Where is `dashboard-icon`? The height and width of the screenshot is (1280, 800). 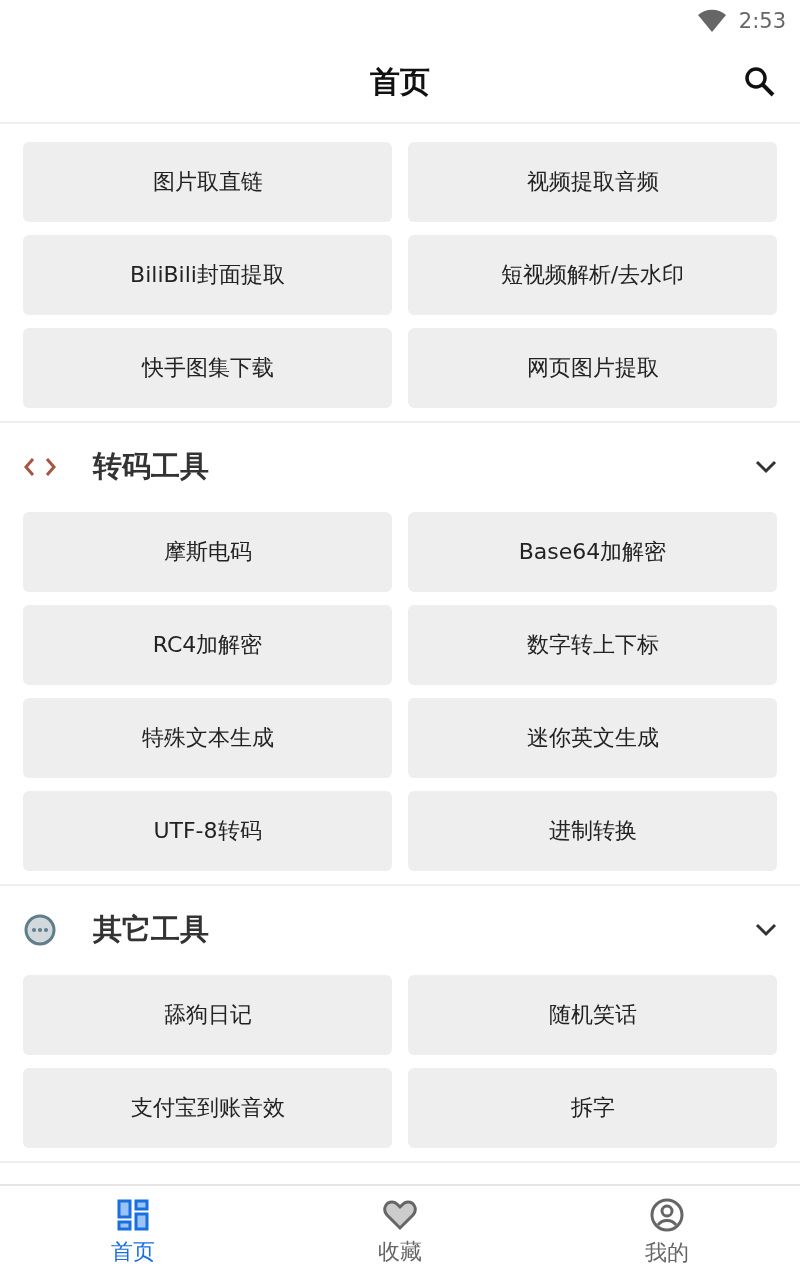
dashboard-icon is located at coordinates (133, 1215).